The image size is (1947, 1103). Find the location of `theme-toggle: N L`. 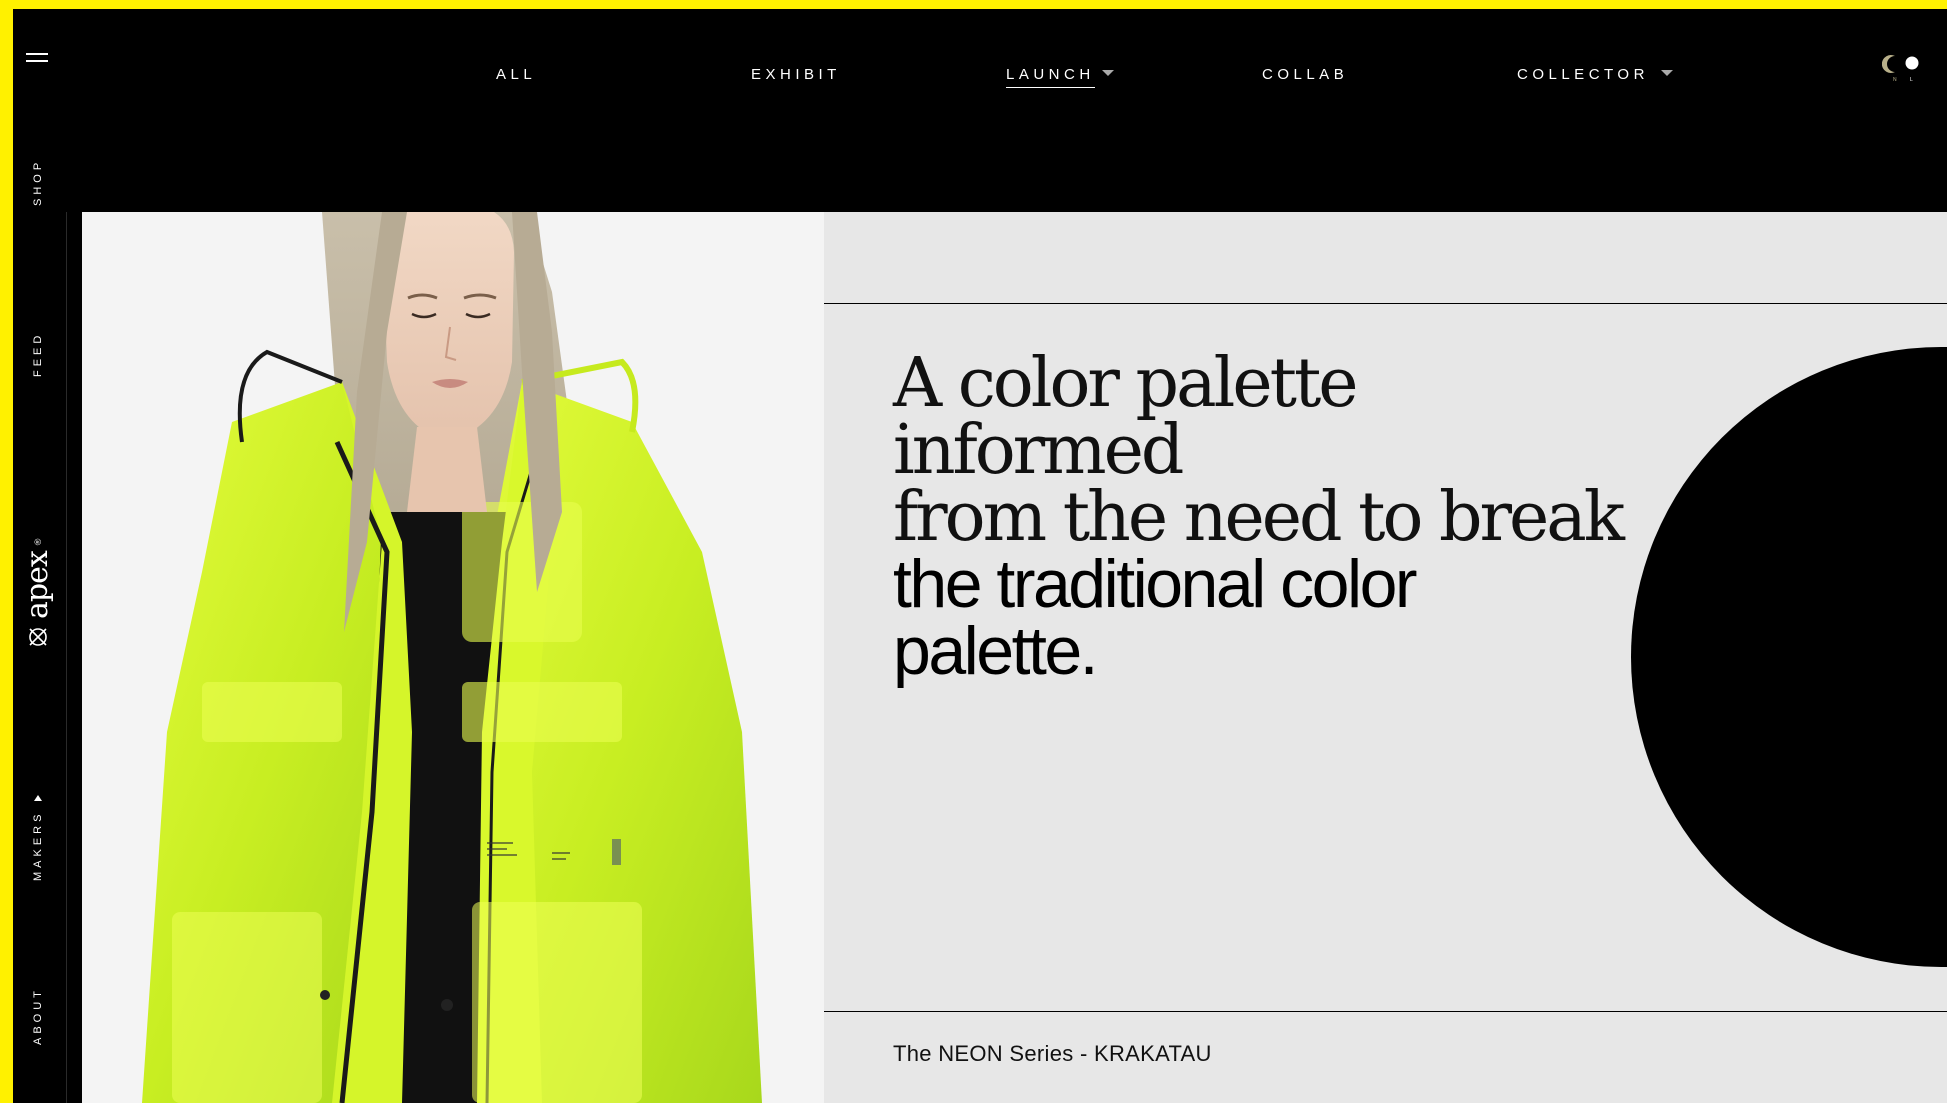

theme-toggle: N L is located at coordinates (1906, 68).